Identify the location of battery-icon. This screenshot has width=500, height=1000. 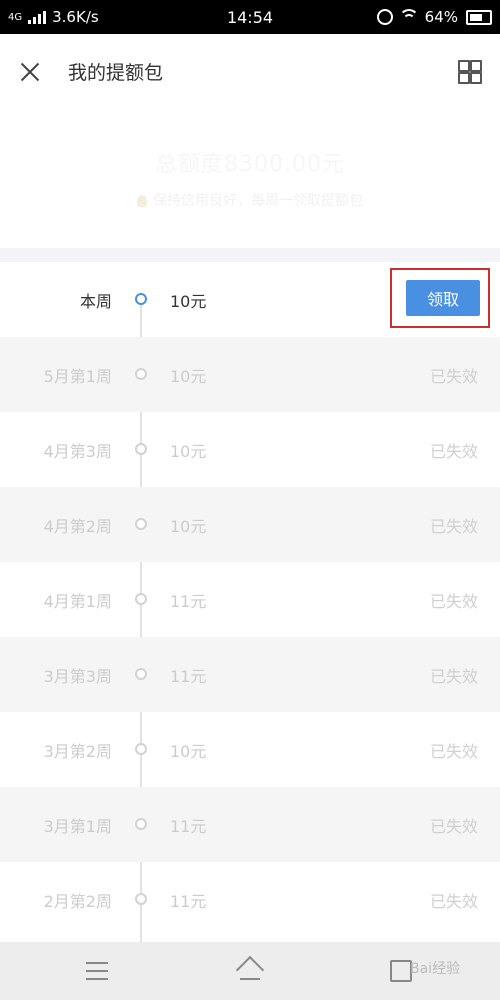
(479, 17).